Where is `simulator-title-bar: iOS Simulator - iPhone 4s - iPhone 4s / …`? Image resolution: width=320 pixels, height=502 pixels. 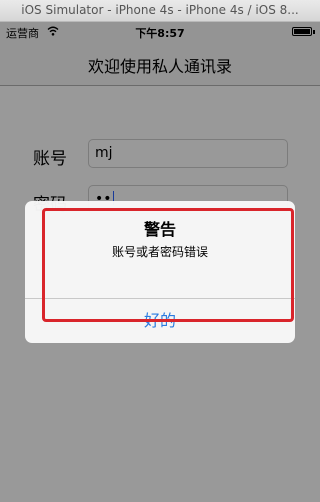
simulator-title-bar: iOS Simulator - iPhone 4s - iPhone 4s / … is located at coordinates (160, 11).